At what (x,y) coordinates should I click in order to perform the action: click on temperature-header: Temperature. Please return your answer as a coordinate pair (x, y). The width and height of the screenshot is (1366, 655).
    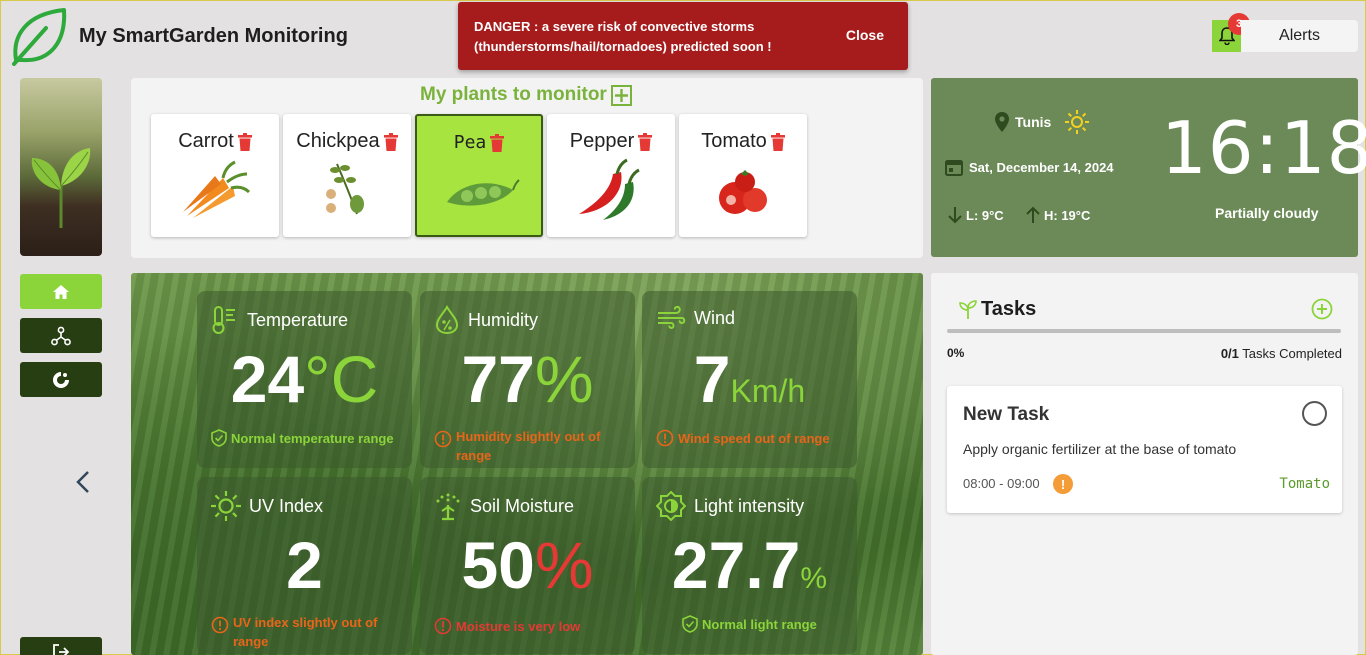
    Looking at the image, I should click on (279, 320).